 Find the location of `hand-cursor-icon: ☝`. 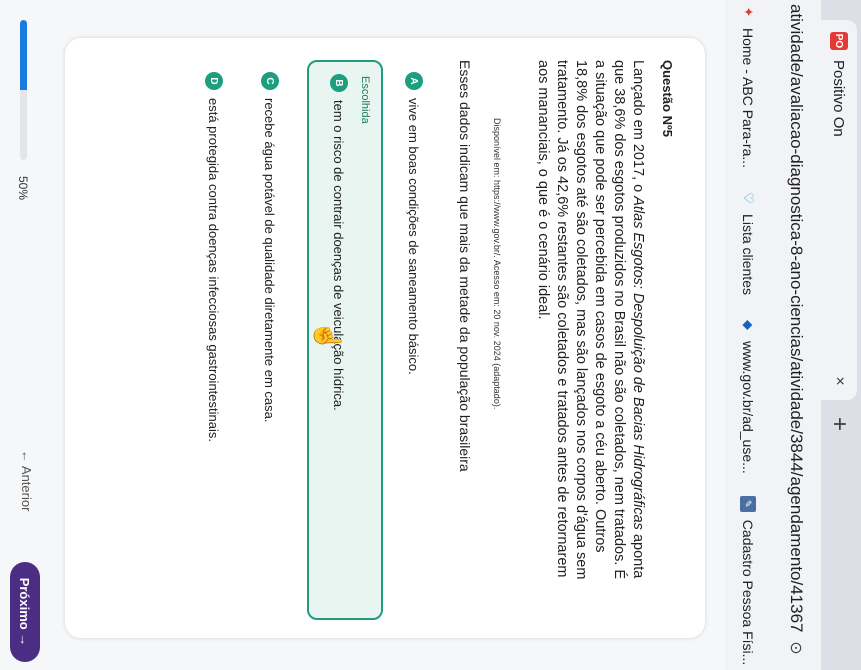

hand-cursor-icon: ☝ is located at coordinates (328, 336).